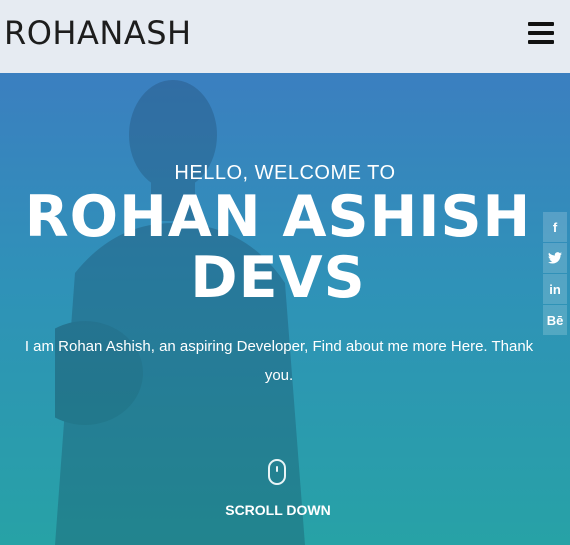 This screenshot has height=545, width=570. I want to click on brand-logo-text: ROHANASH, so click(98, 33).